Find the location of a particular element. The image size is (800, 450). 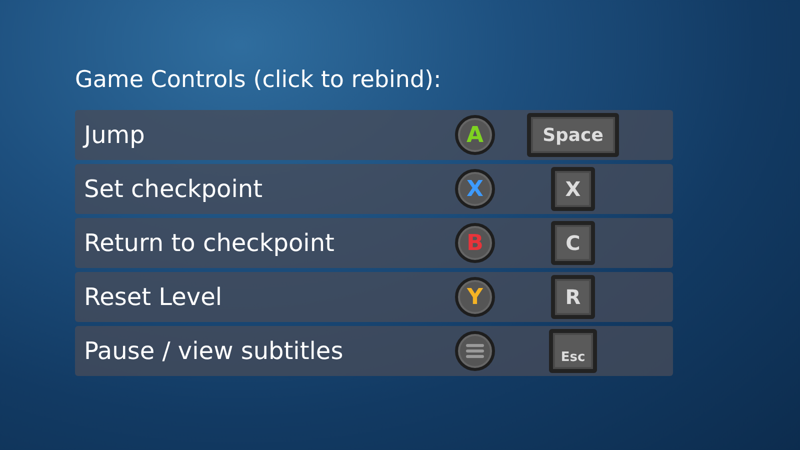

action-label: Jump is located at coordinates (115, 135).